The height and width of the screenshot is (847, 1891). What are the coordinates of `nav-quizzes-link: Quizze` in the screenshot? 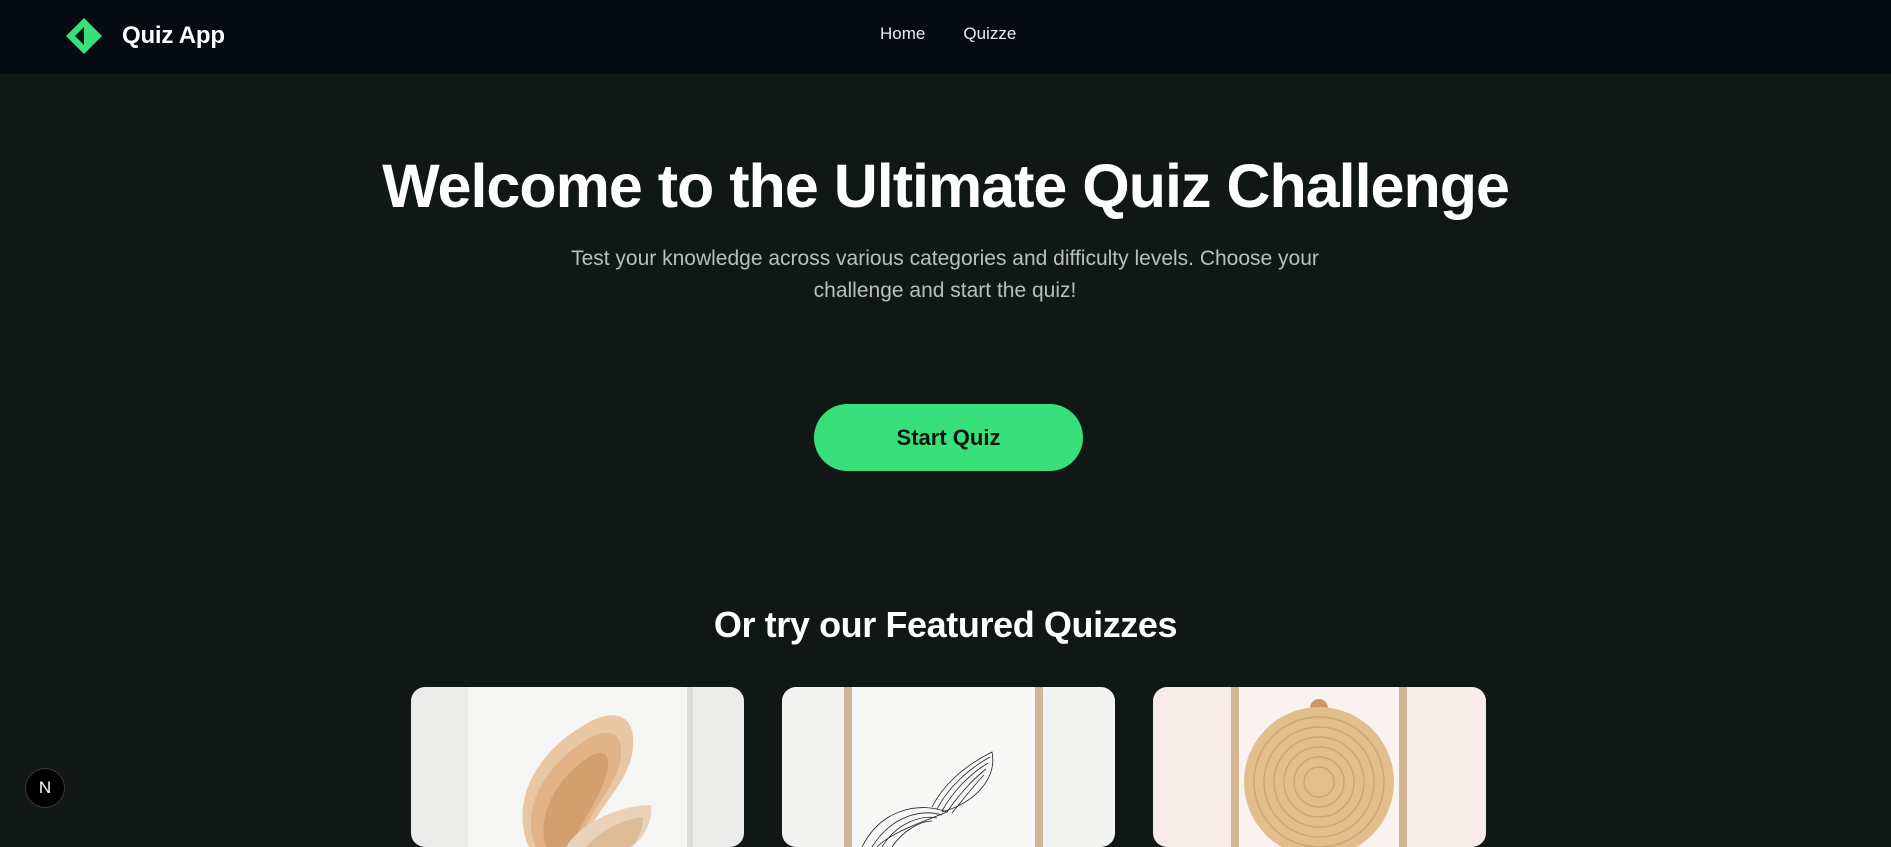 It's located at (989, 34).